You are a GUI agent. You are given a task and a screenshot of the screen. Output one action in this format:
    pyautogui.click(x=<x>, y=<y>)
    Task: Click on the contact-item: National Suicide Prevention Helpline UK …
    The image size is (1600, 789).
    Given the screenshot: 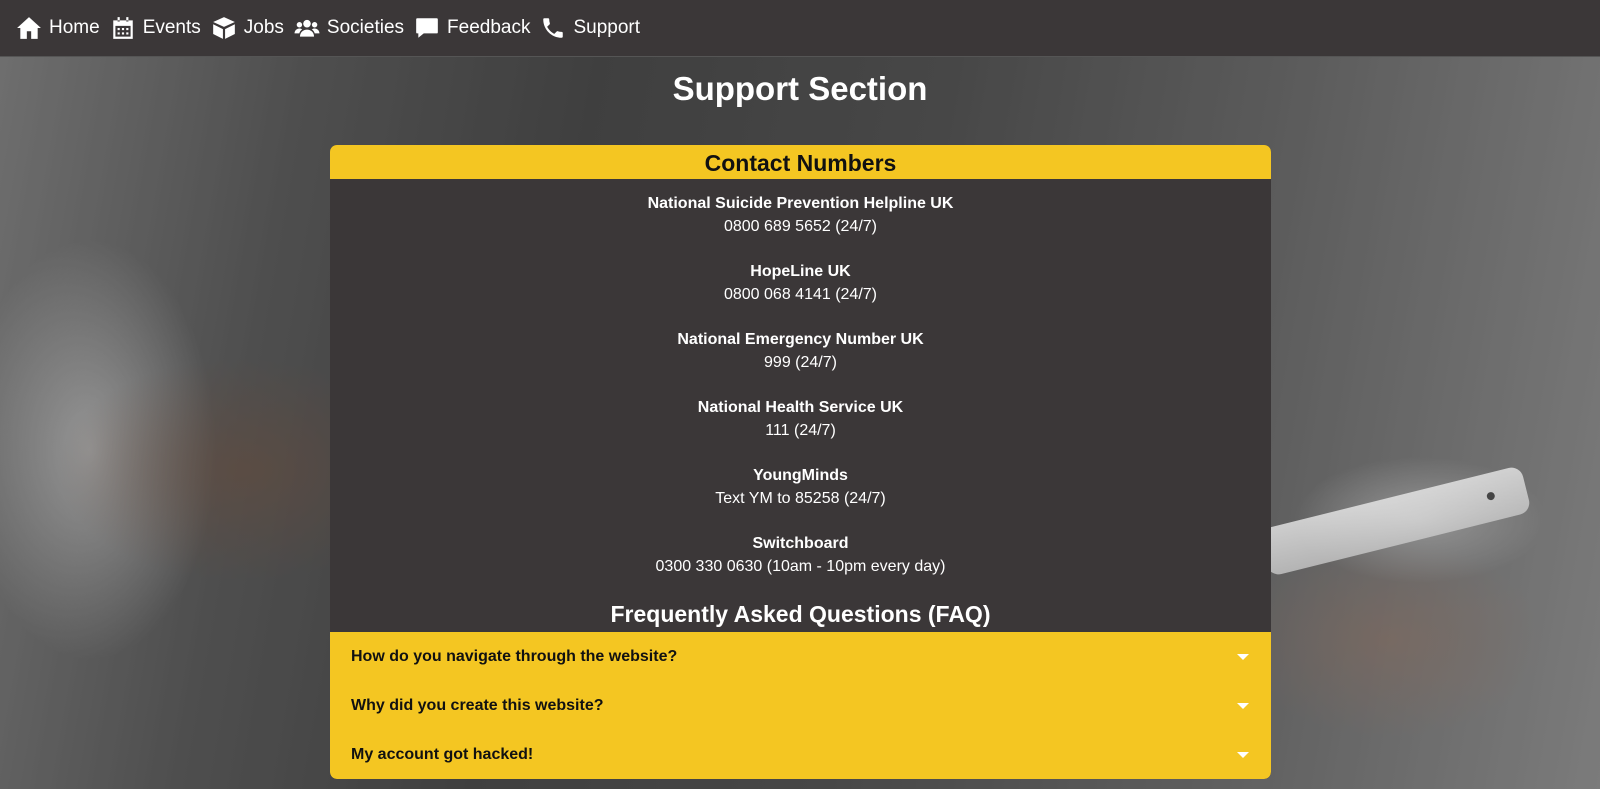 What is the action you would take?
    pyautogui.click(x=800, y=215)
    